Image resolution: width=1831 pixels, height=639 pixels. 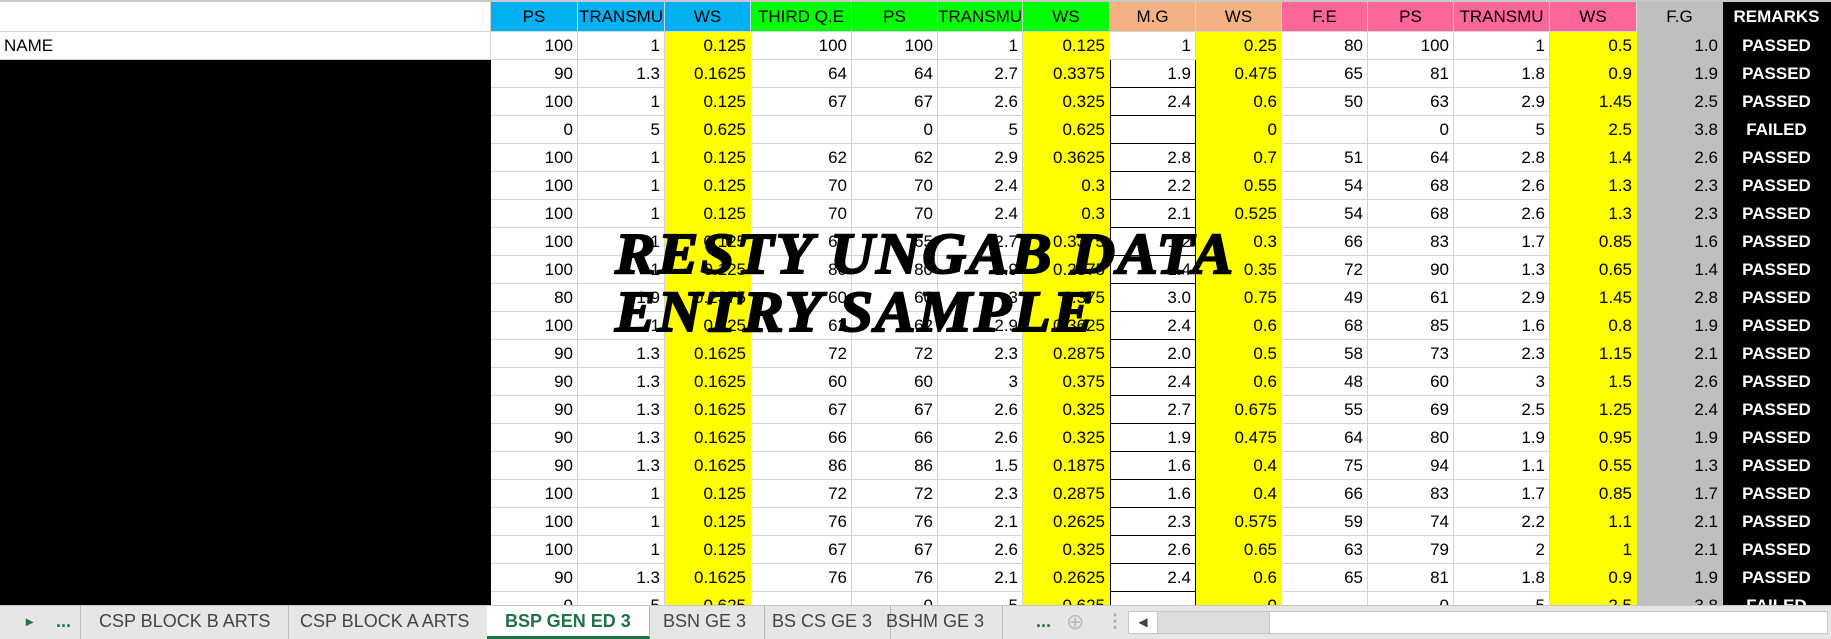 I want to click on cell-ws-mg: 0.475, so click(x=1239, y=438).